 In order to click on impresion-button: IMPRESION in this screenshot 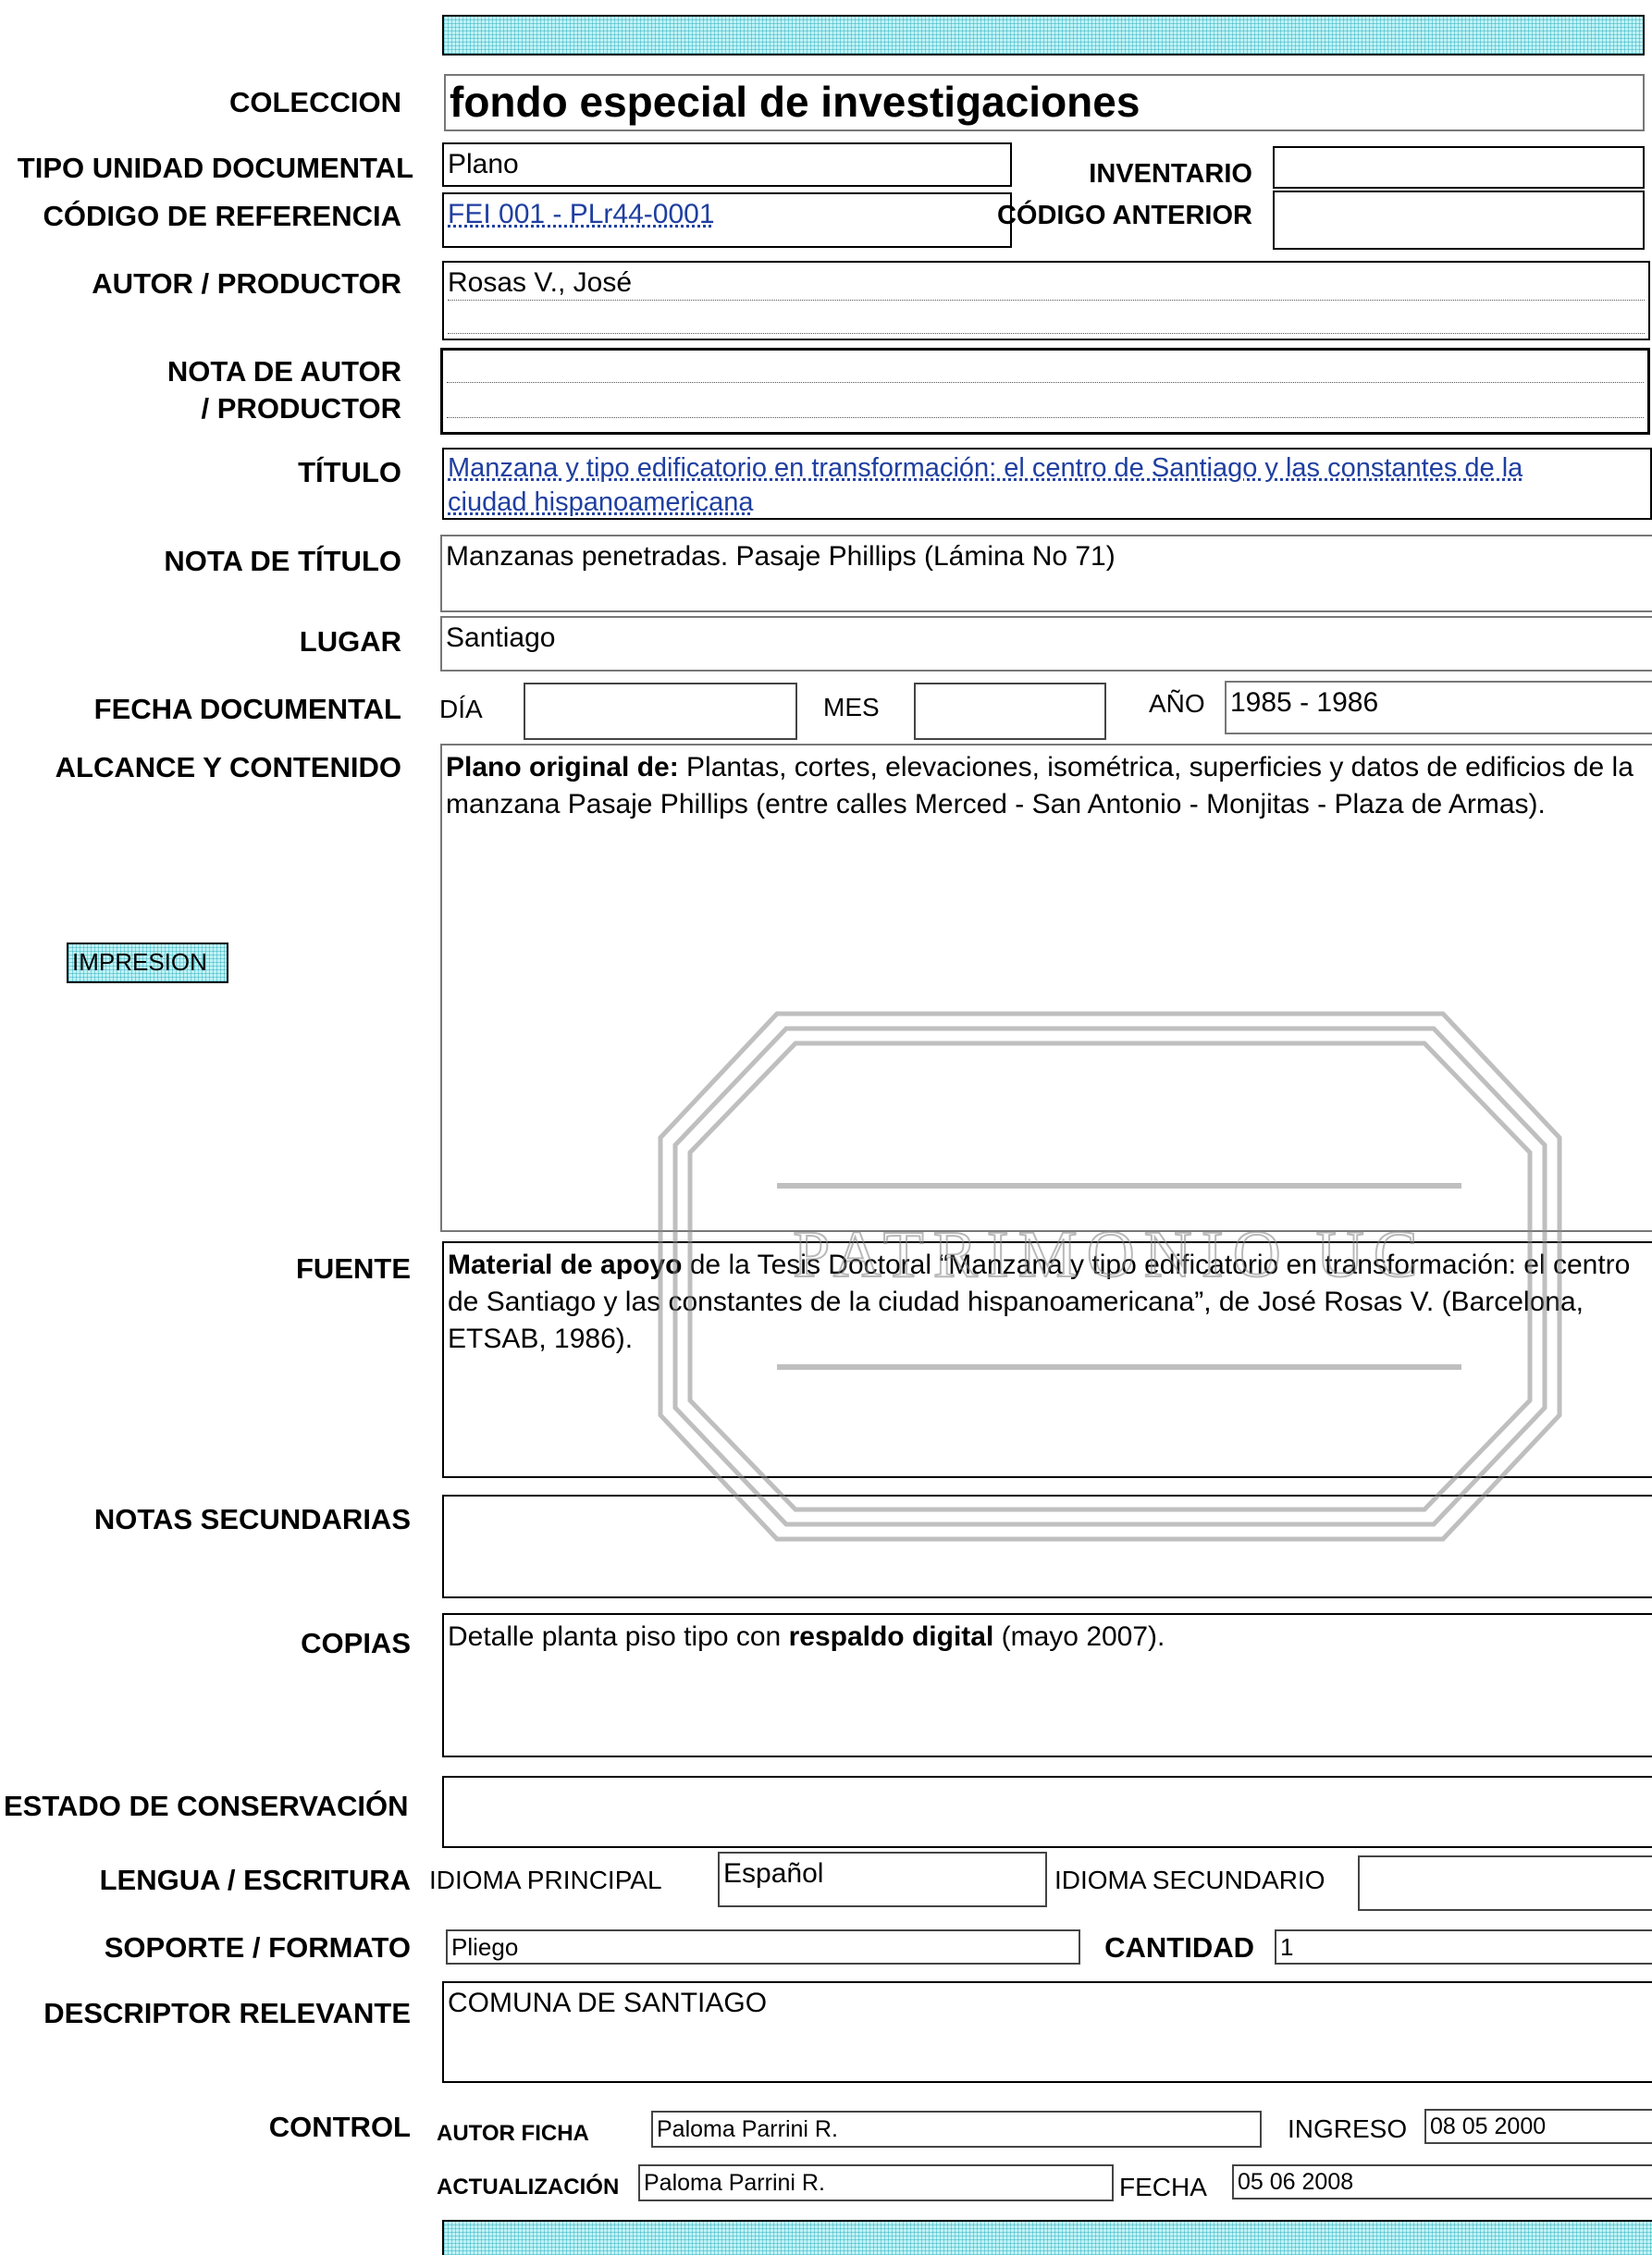, I will do `click(147, 963)`.